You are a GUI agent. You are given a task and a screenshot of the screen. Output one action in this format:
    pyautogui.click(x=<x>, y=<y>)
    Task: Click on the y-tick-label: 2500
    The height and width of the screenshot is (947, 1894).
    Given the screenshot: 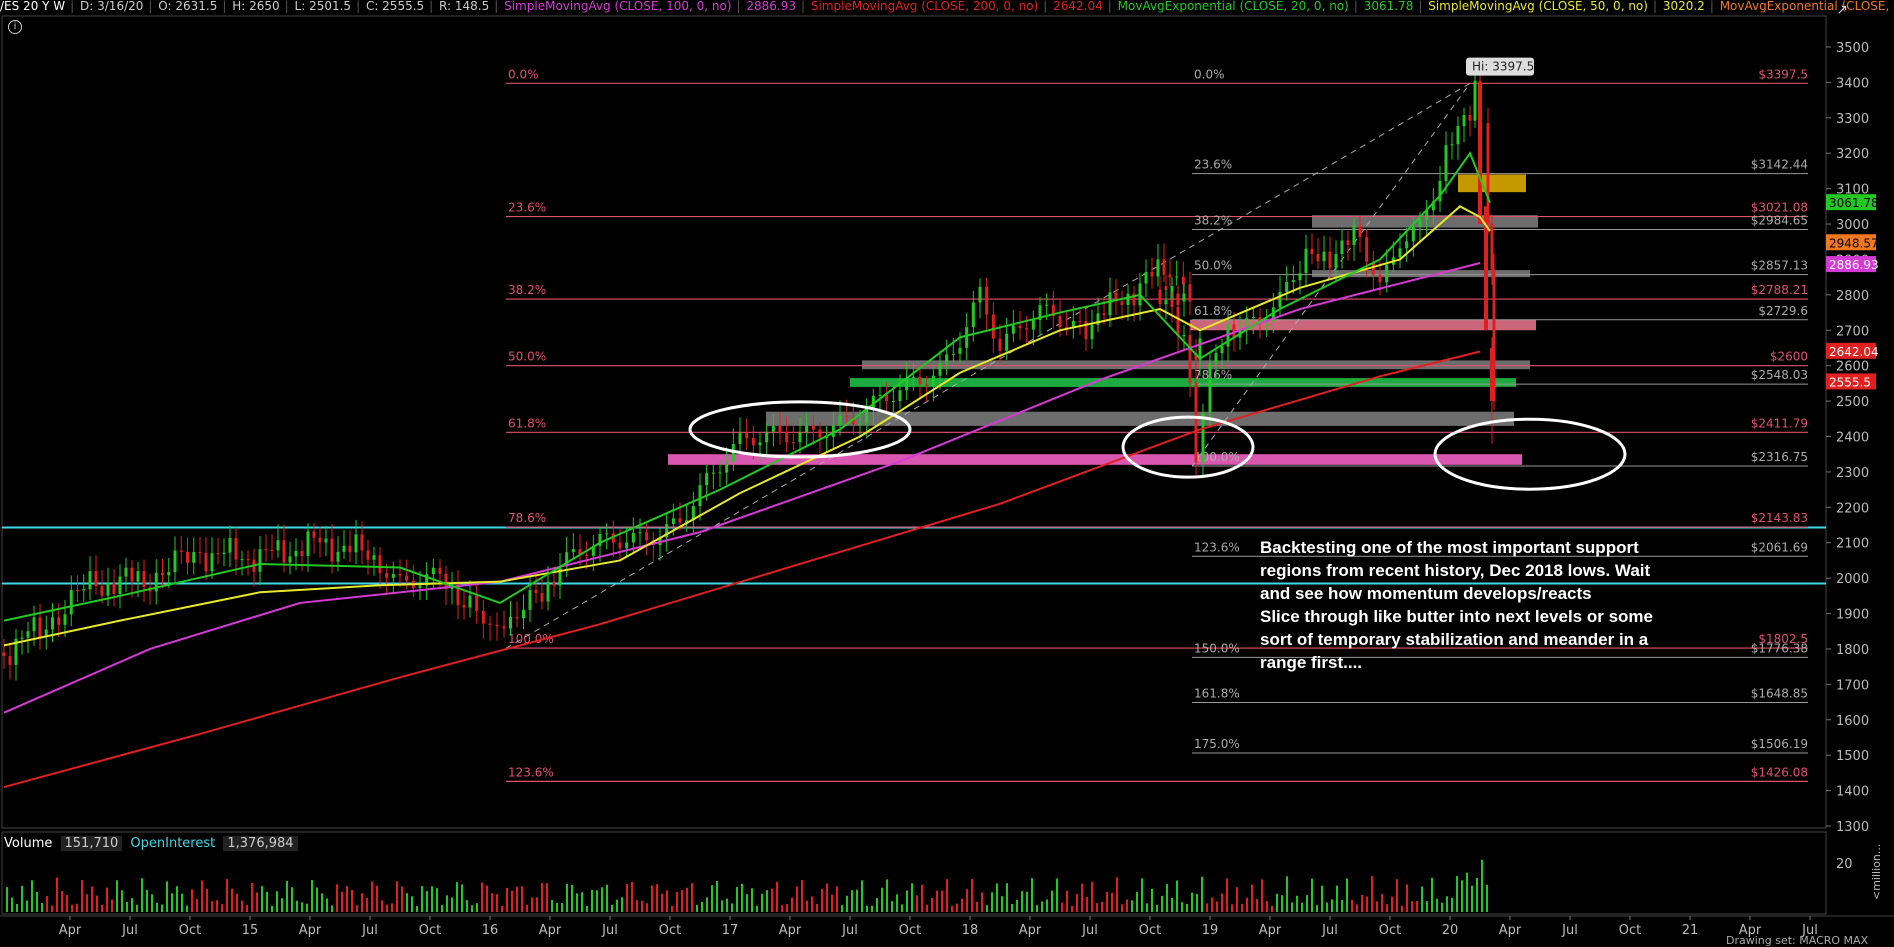 What is the action you would take?
    pyautogui.click(x=1852, y=402)
    